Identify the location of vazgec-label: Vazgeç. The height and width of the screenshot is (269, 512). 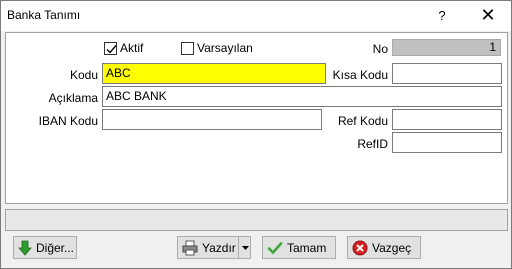
(392, 247).